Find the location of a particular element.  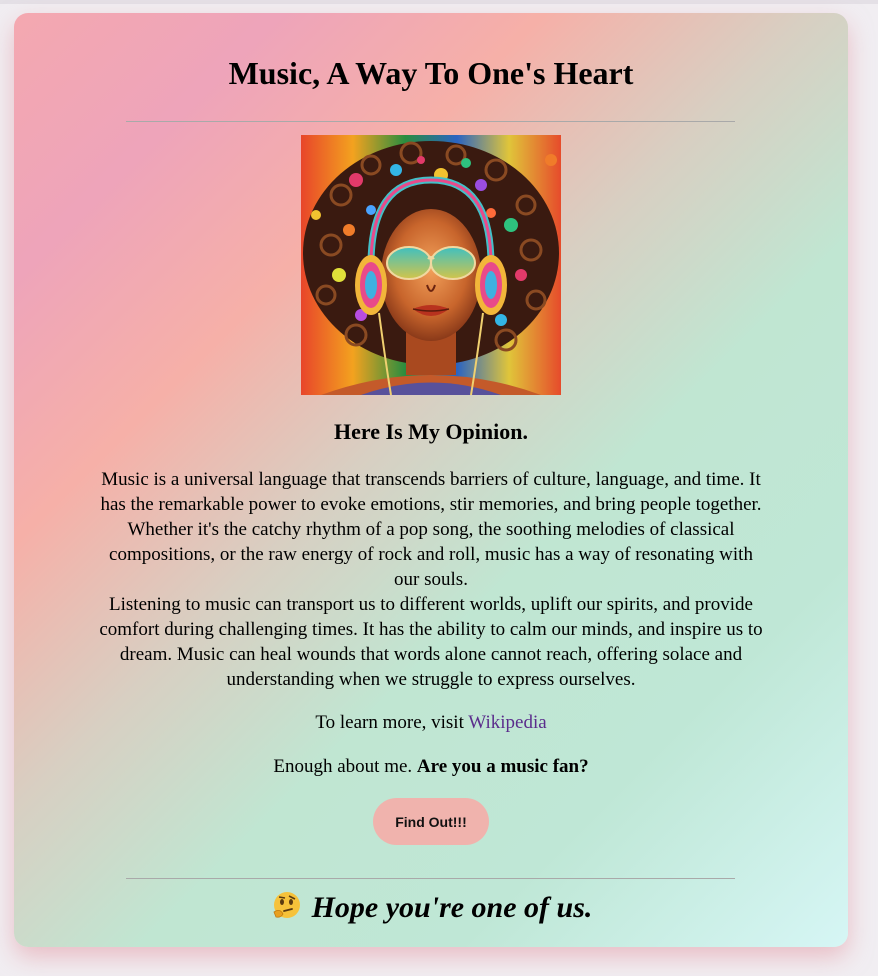

thinking-face-icon is located at coordinates (287, 905).